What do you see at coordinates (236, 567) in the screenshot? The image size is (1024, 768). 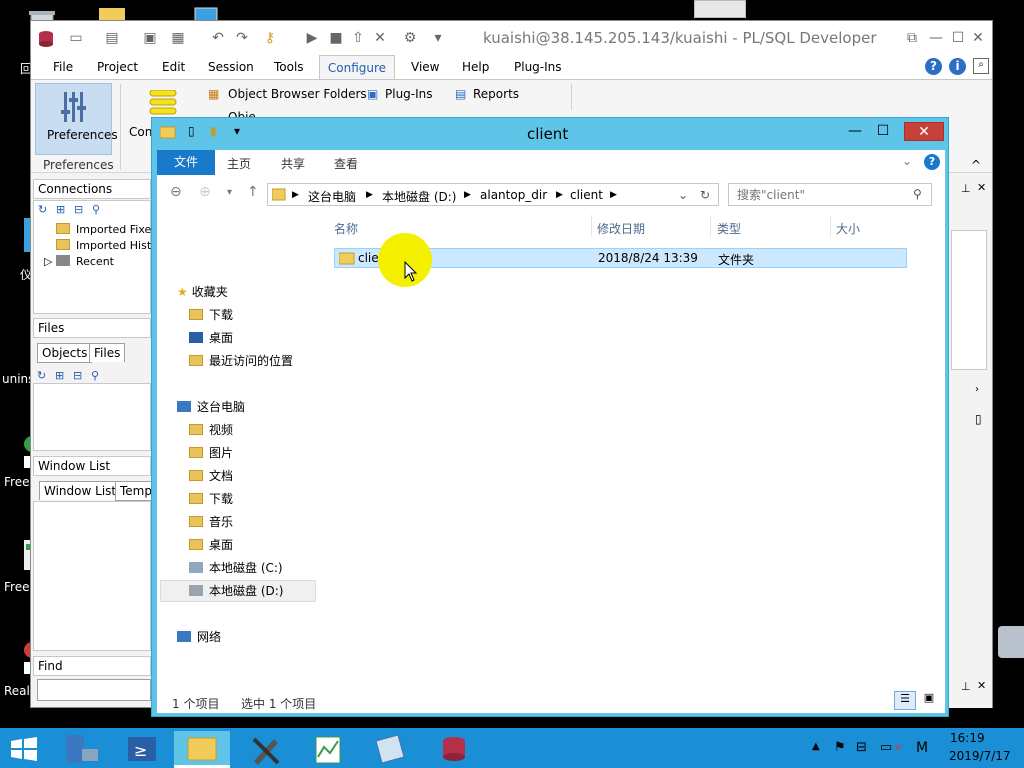 I see `nav-drive-c: 本地磁盘 (C:)` at bounding box center [236, 567].